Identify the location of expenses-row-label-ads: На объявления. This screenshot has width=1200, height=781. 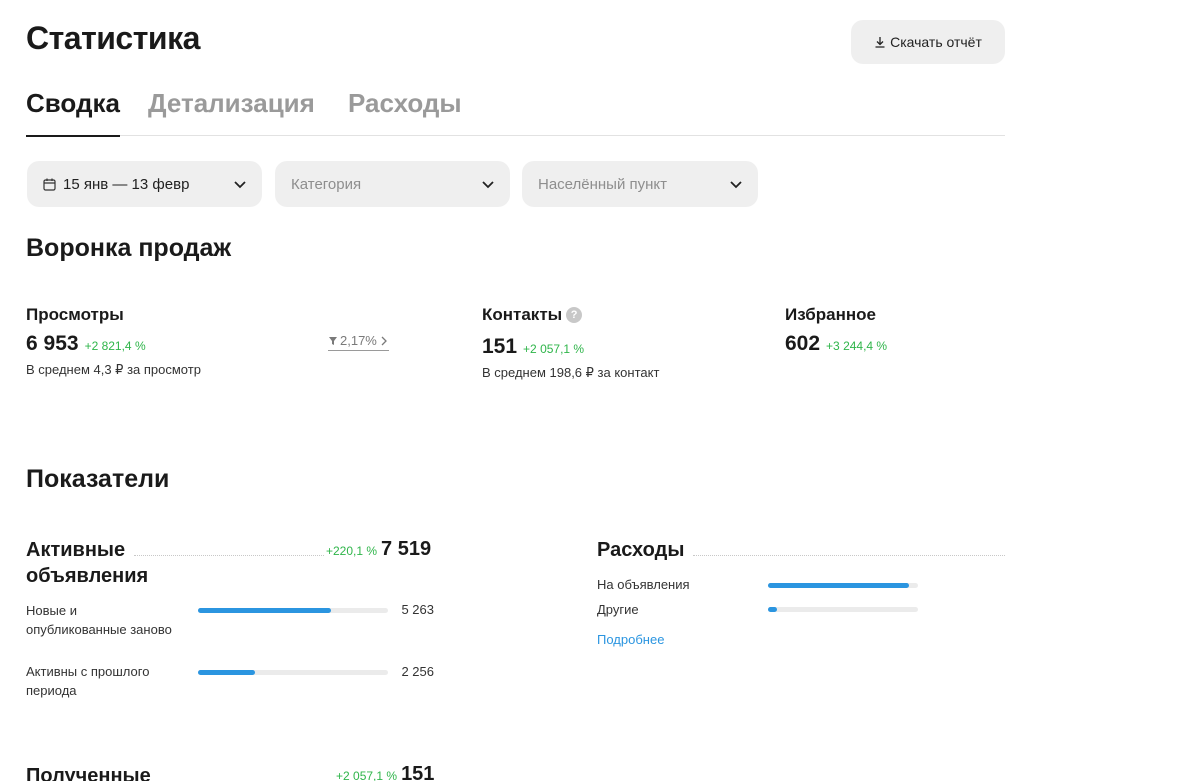
(643, 584).